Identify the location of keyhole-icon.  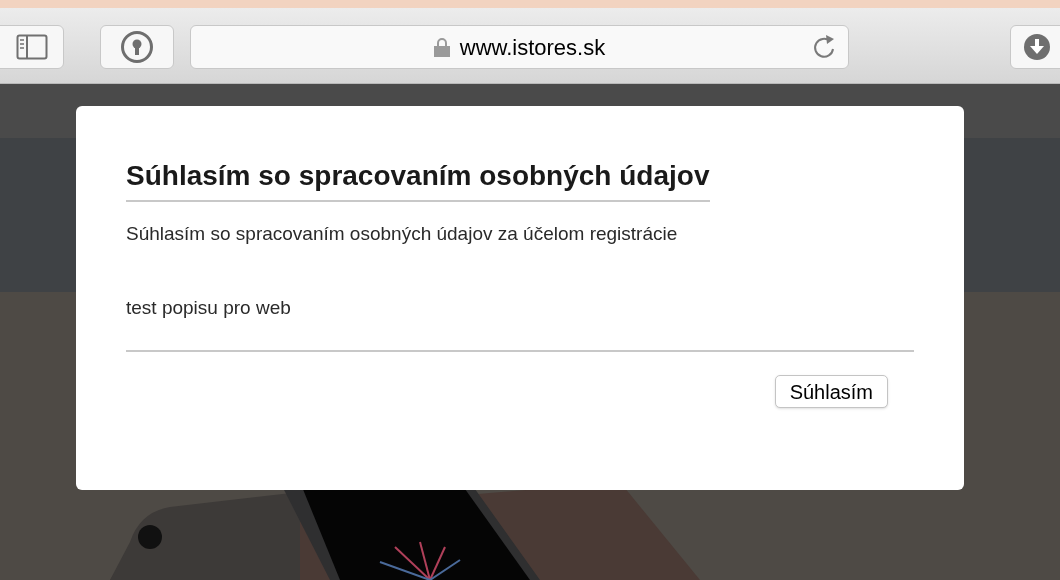
(137, 47).